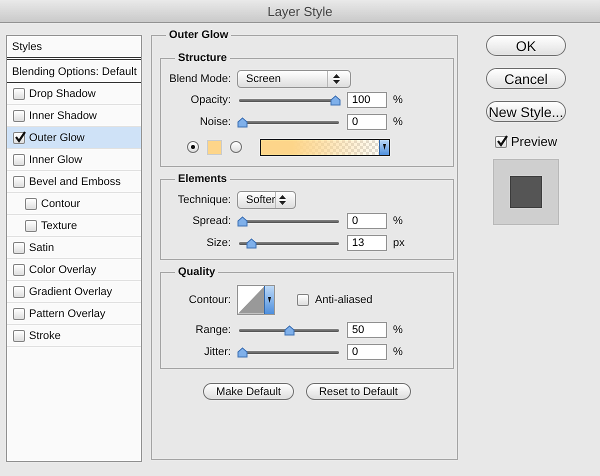 The height and width of the screenshot is (476, 600). Describe the element at coordinates (248, 391) in the screenshot. I see `action-button: Make Default` at that location.